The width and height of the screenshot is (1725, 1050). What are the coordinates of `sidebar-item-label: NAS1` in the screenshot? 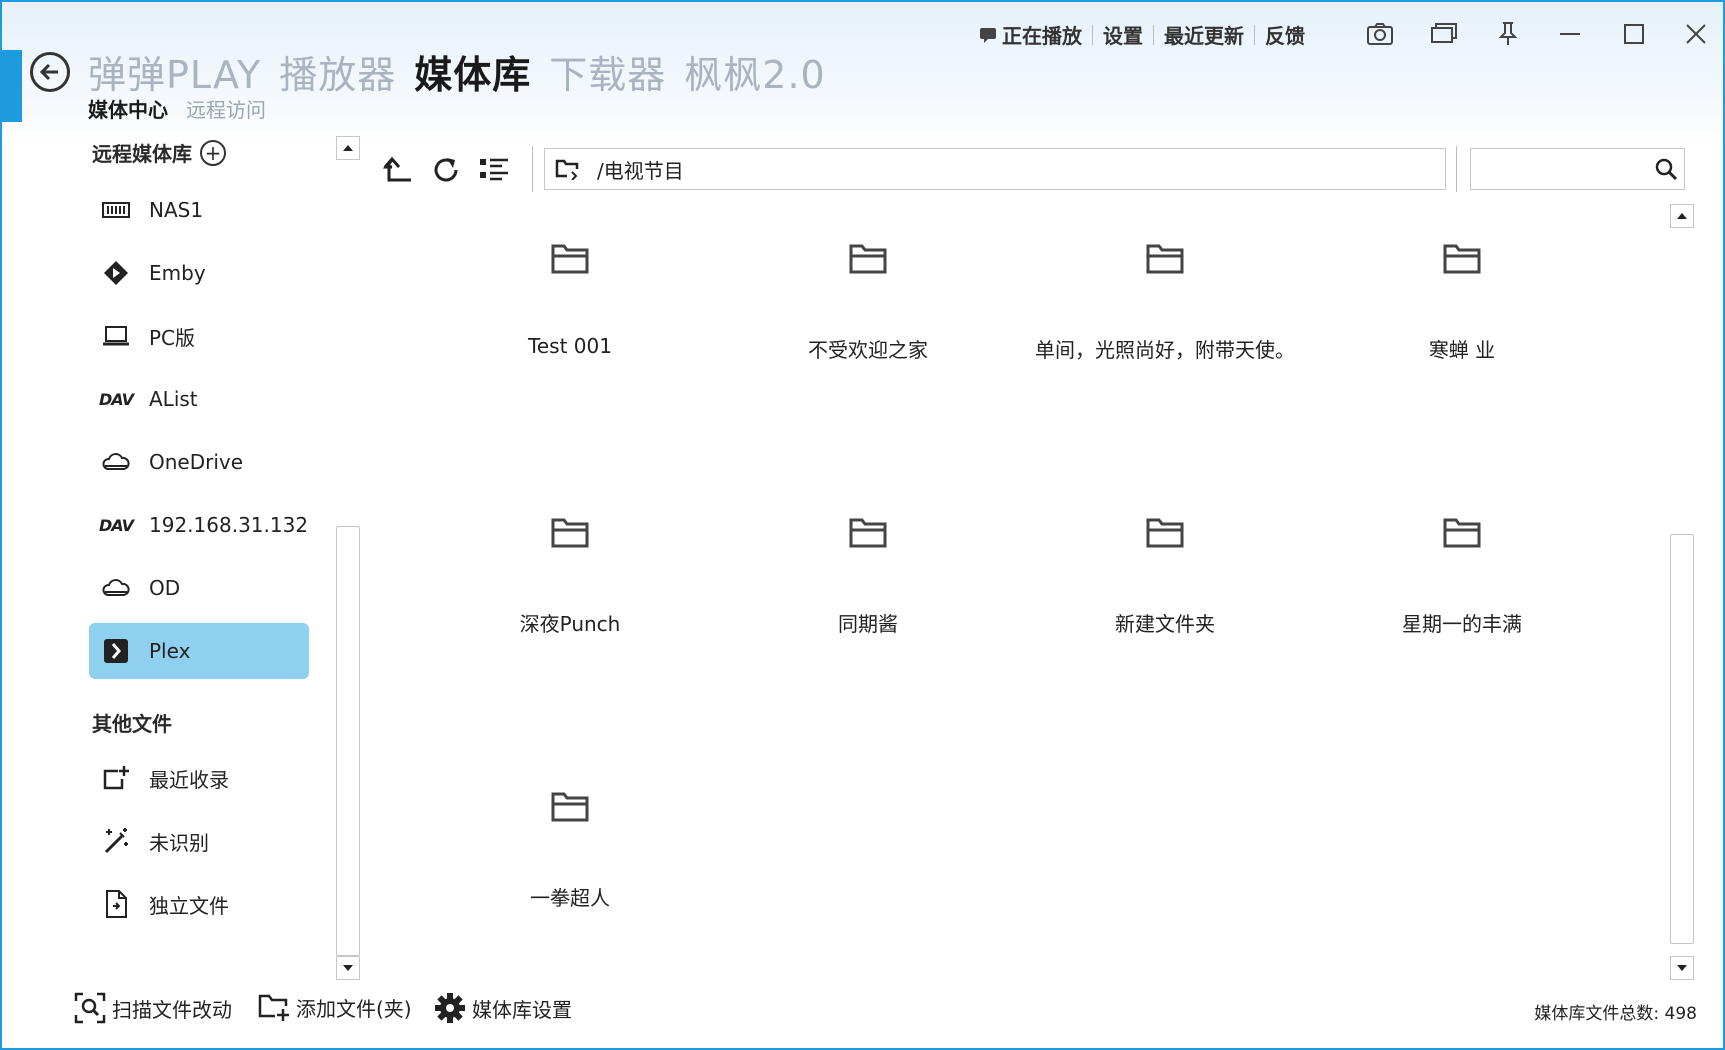 It's located at (176, 210).